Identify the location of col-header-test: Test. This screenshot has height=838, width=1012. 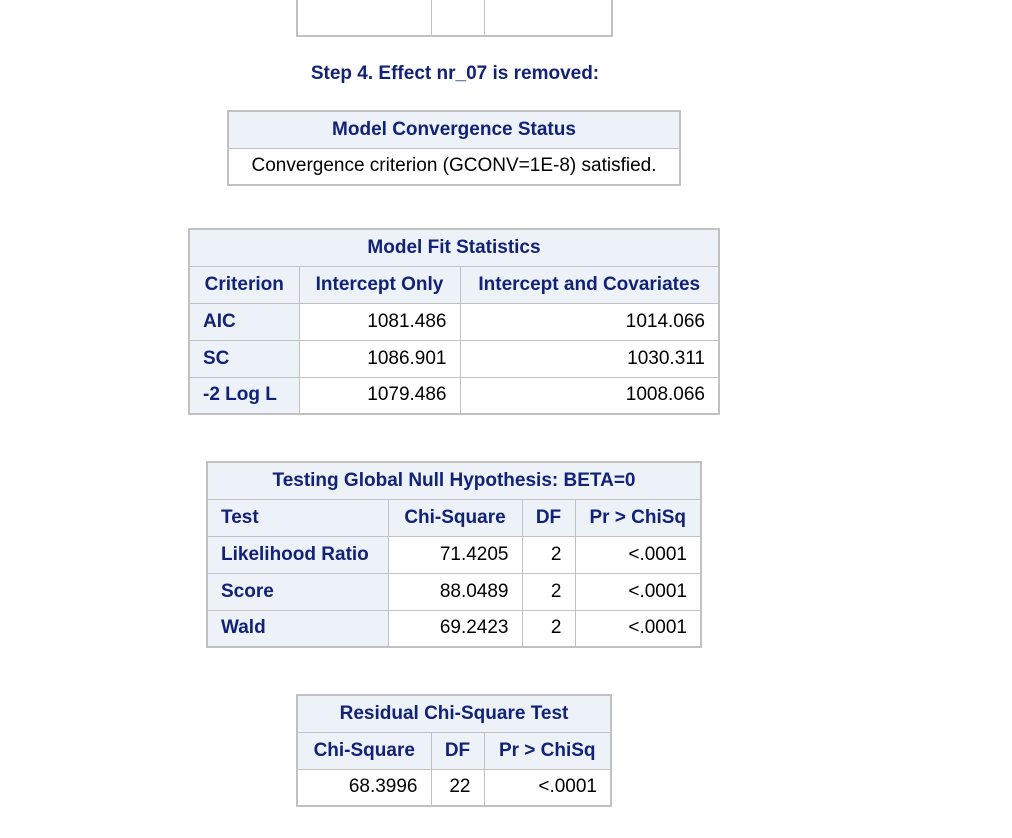
(297, 517).